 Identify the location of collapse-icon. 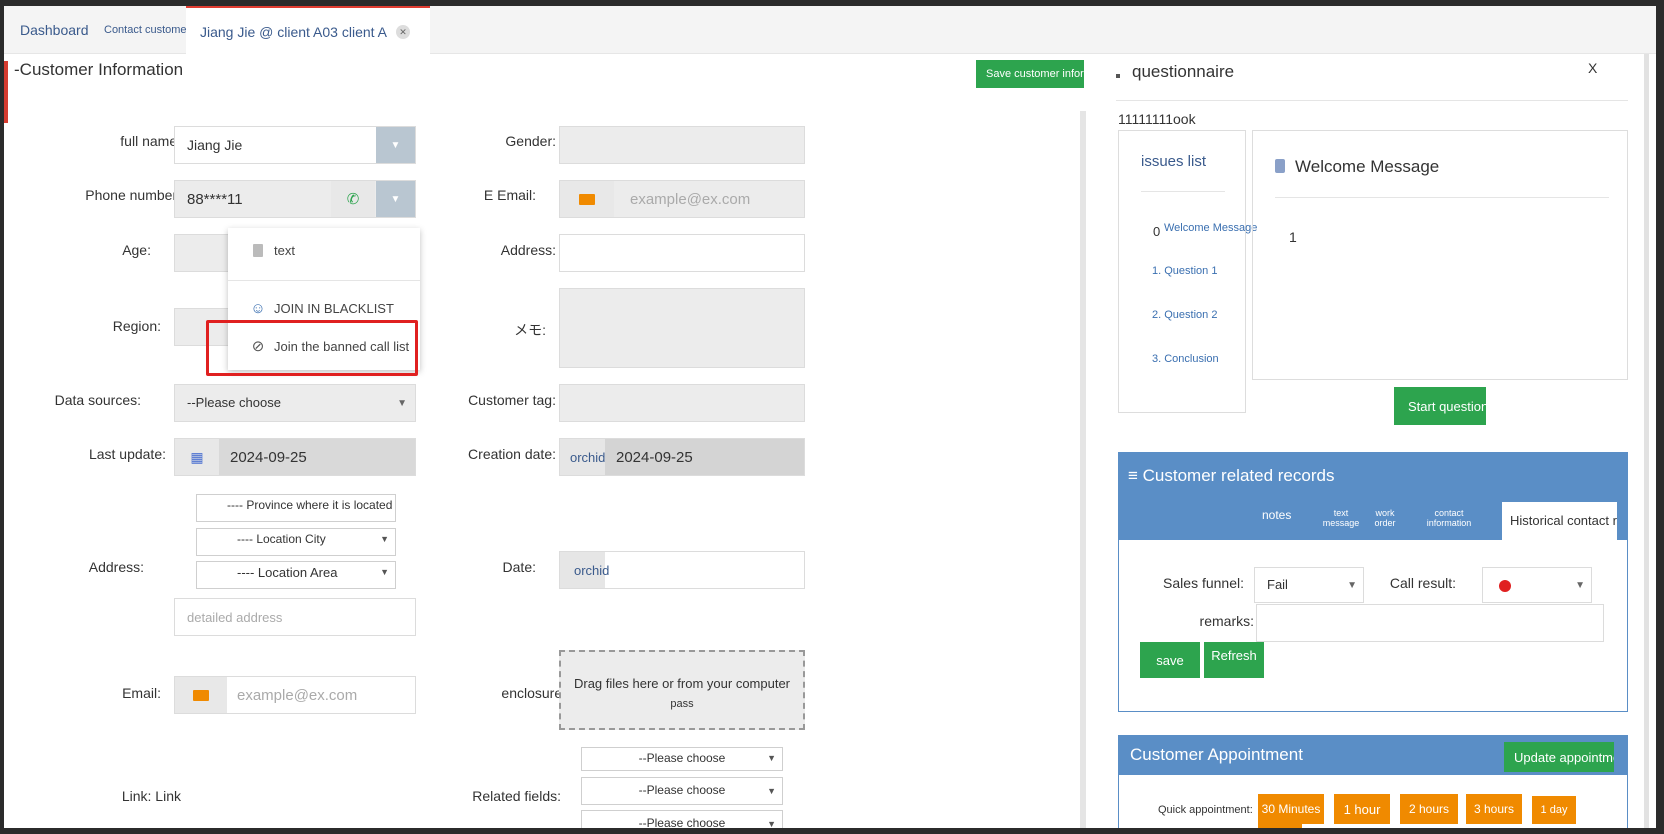
(1118, 76).